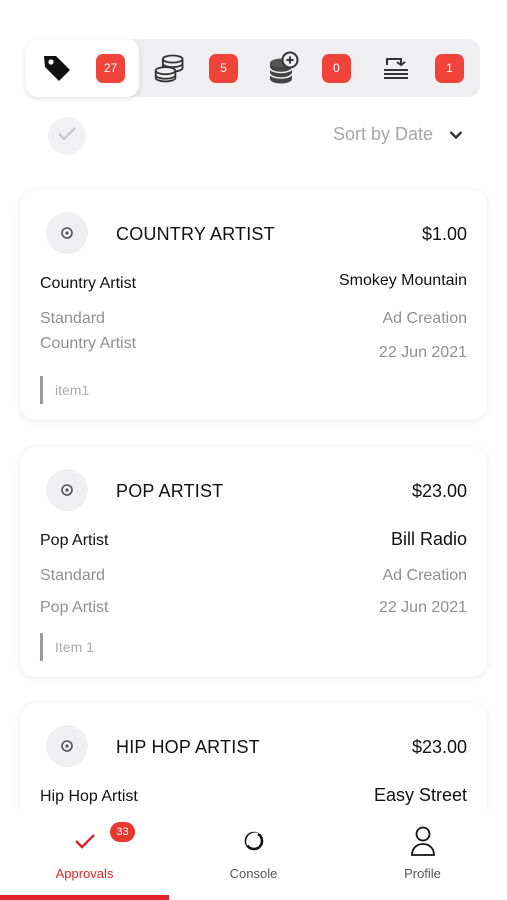  I want to click on category-name: Pop Artist, so click(74, 607).